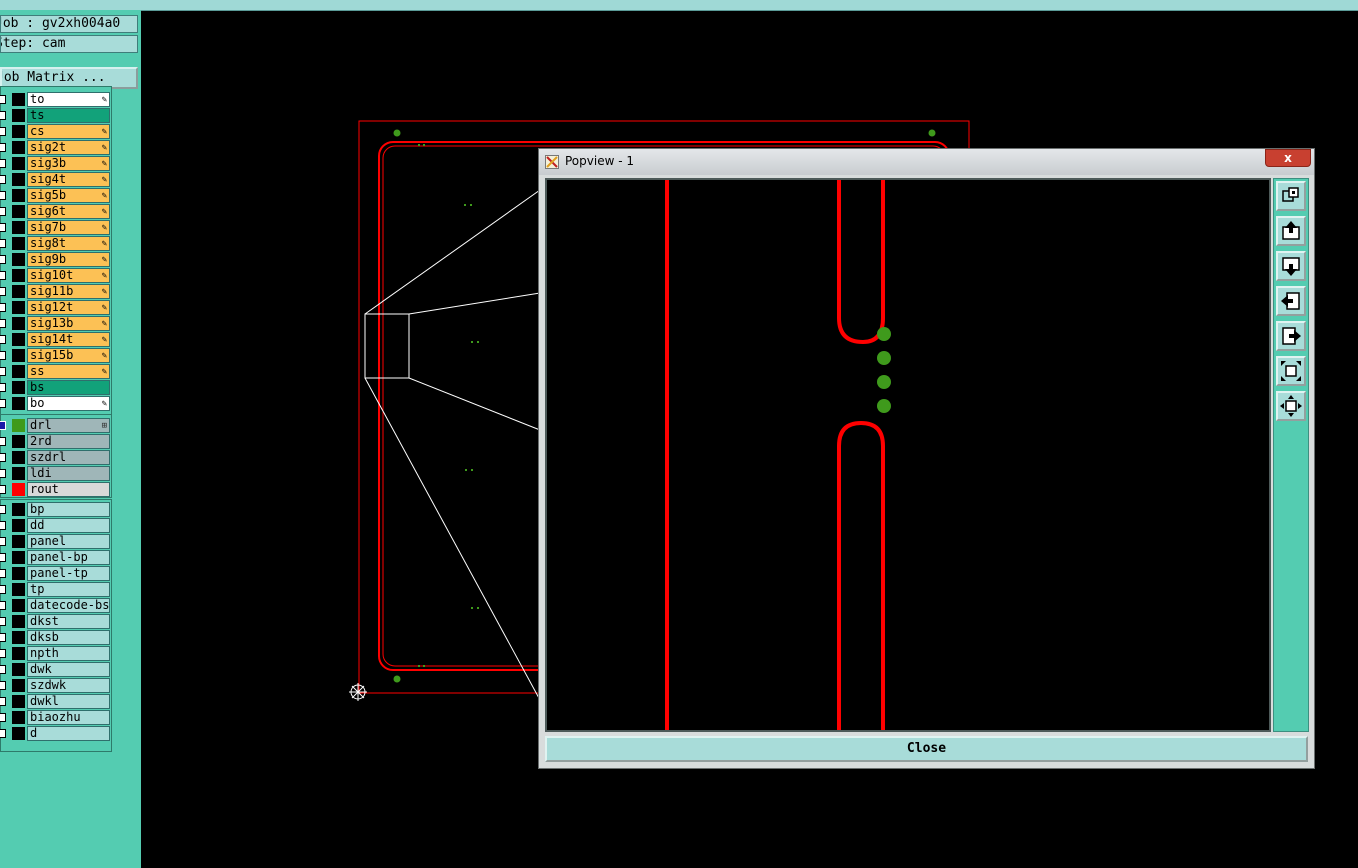 The image size is (1358, 868). Describe the element at coordinates (68, 323) in the screenshot. I see `layer-name-label: sig13b ✎` at that location.